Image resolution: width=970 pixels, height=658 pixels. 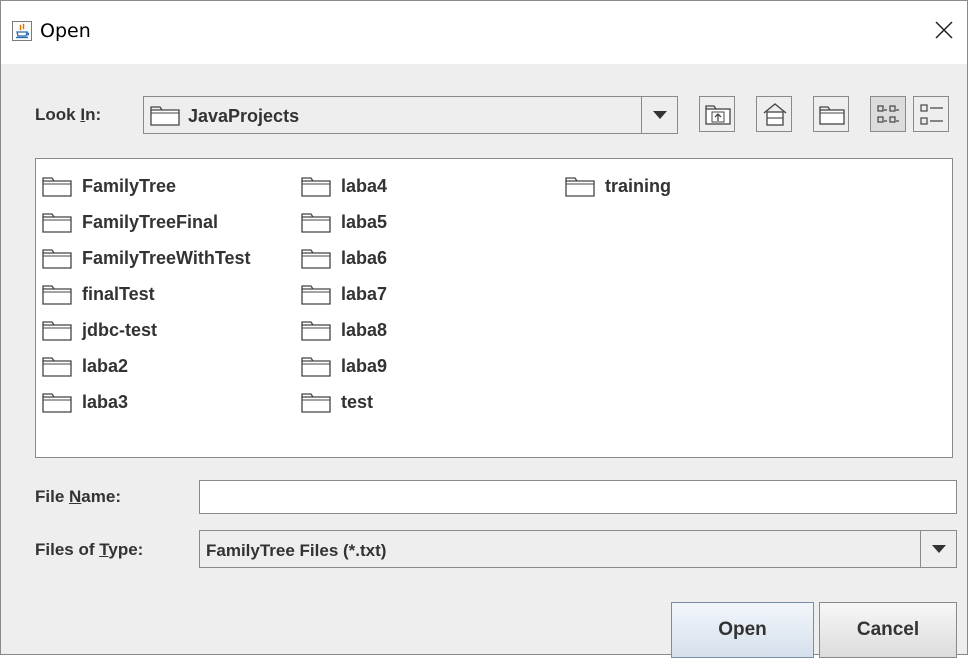 What do you see at coordinates (105, 366) in the screenshot?
I see `file-name: laba2` at bounding box center [105, 366].